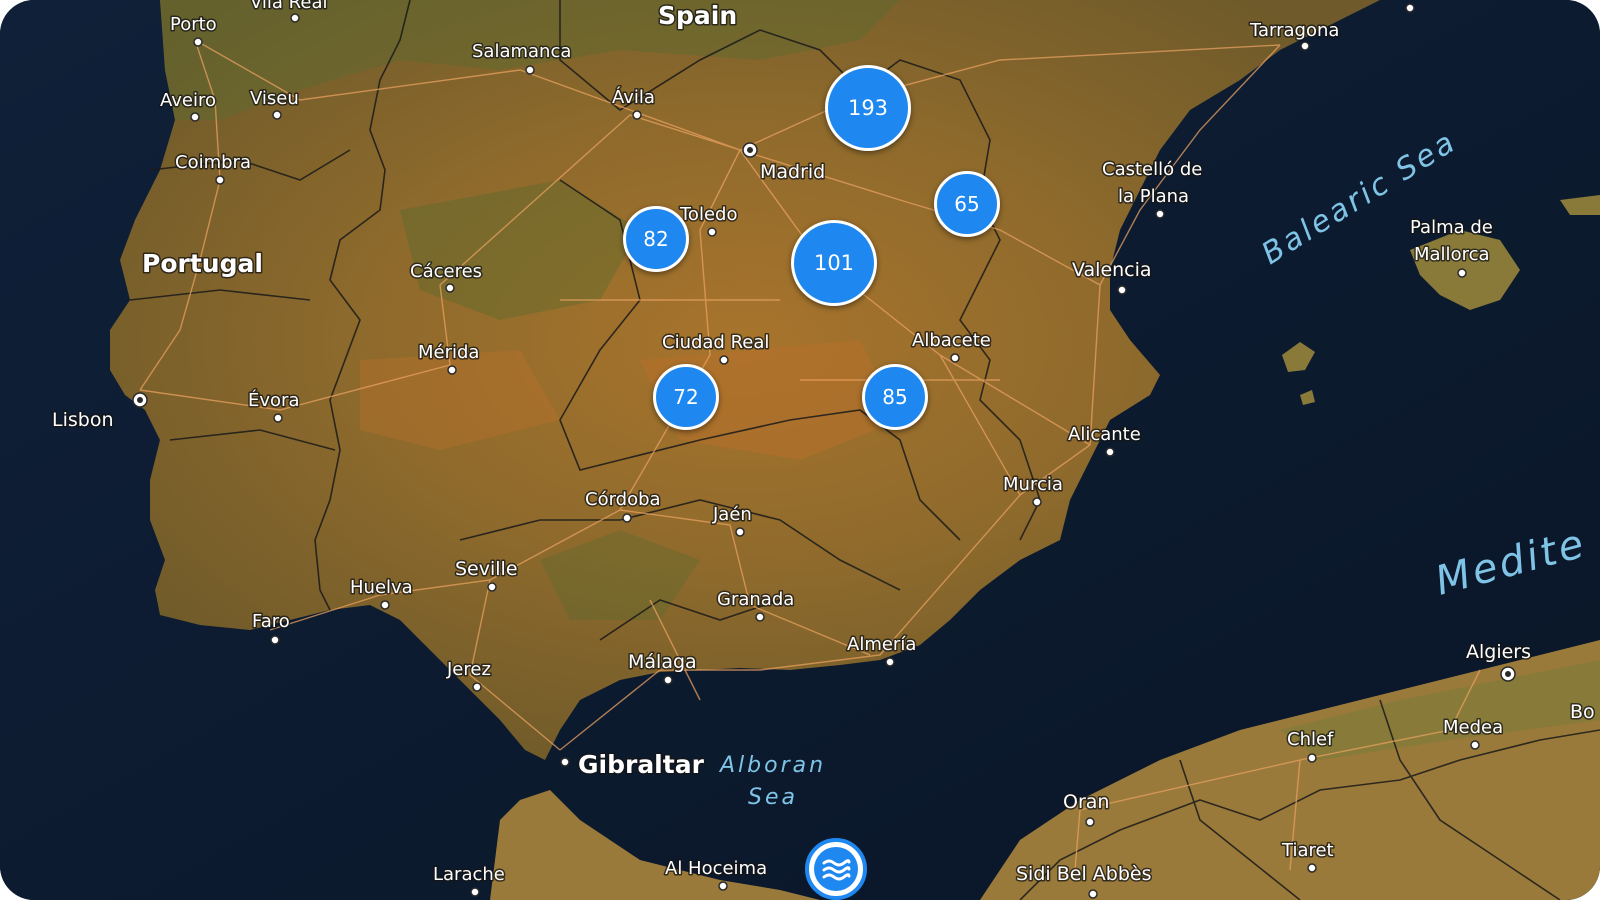 The height and width of the screenshot is (900, 1600). I want to click on city-label-granada: Granada, so click(755, 599).